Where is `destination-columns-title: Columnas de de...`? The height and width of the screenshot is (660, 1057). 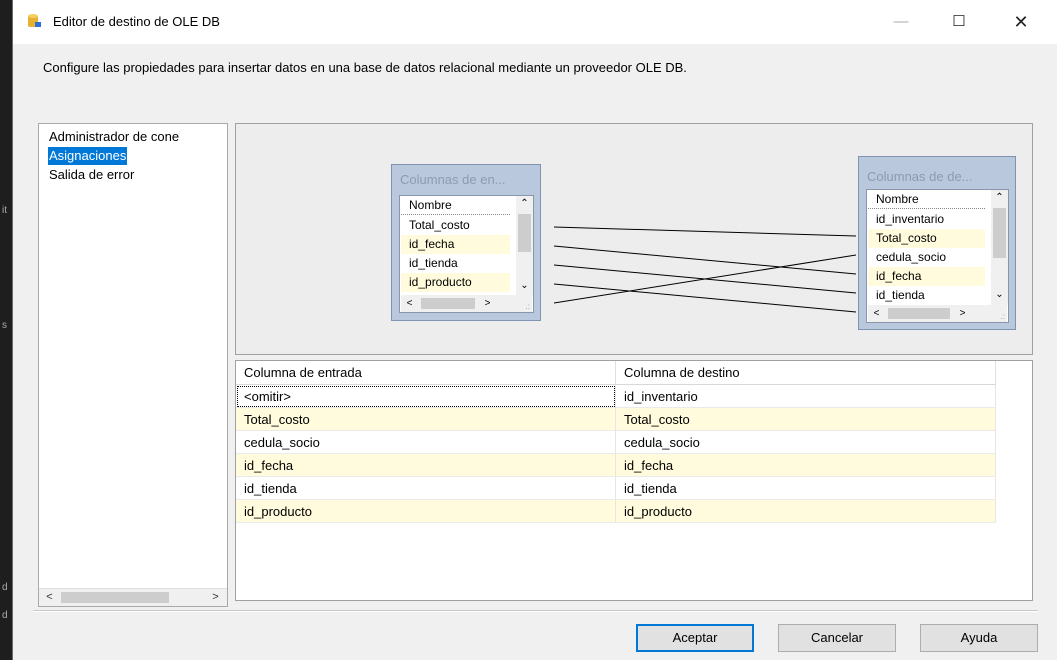
destination-columns-title: Columnas de de... is located at coordinates (920, 176).